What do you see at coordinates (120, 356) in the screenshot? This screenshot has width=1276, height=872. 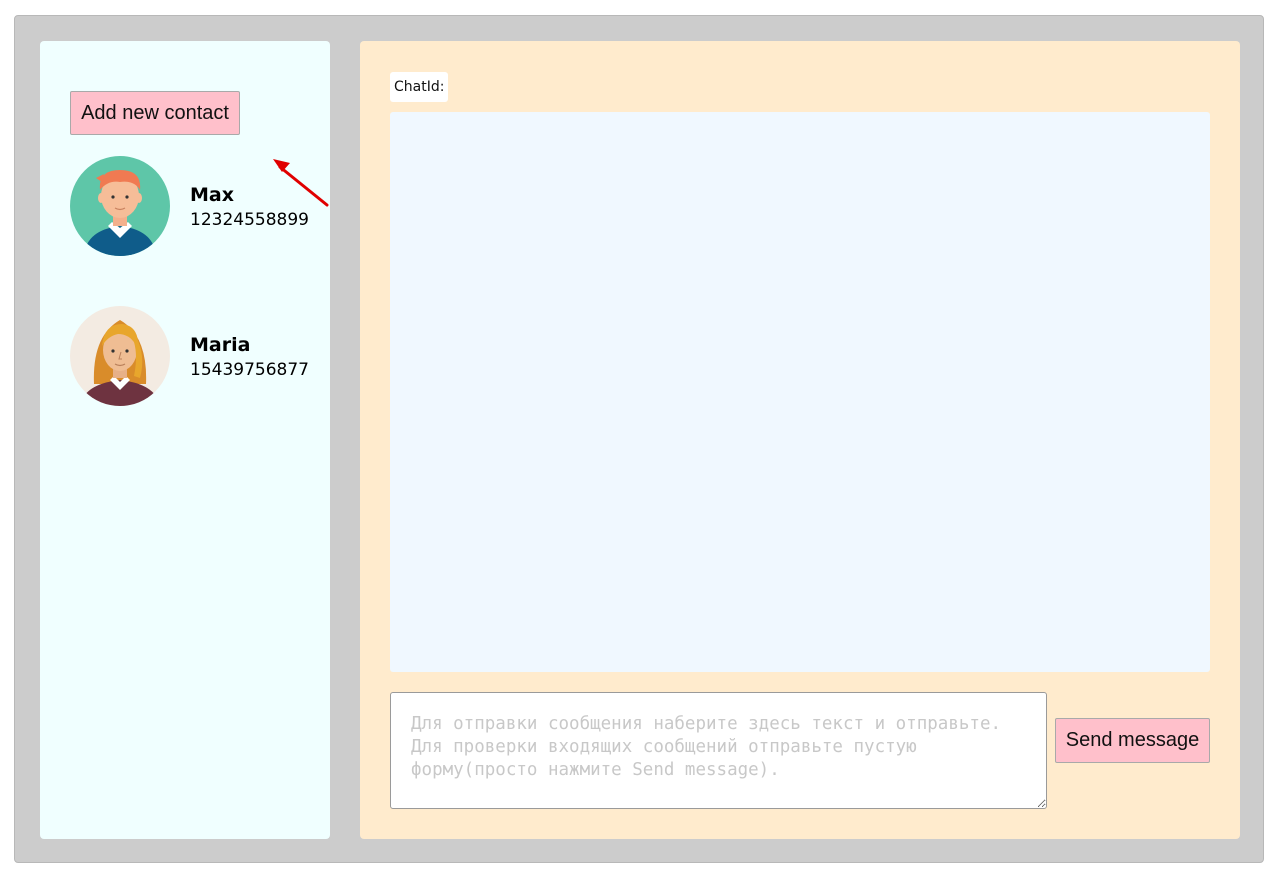 I see `female-avatar-icon` at bounding box center [120, 356].